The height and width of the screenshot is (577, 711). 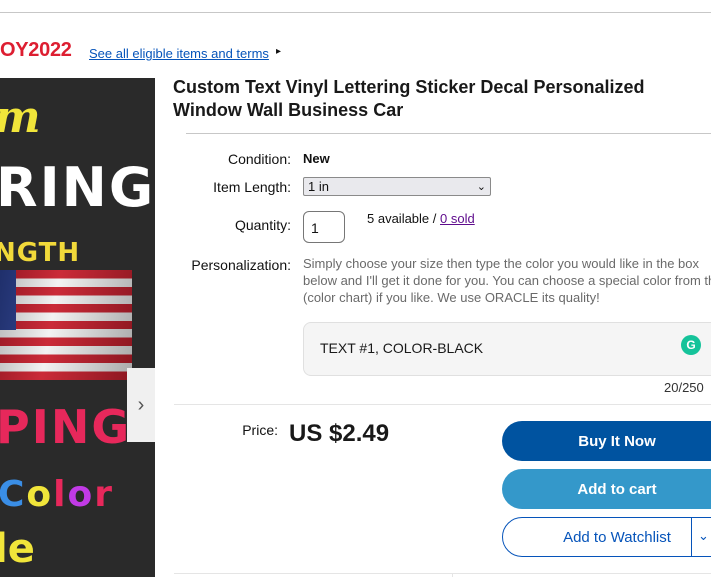 What do you see at coordinates (684, 387) in the screenshot?
I see `character-count: 20/250` at bounding box center [684, 387].